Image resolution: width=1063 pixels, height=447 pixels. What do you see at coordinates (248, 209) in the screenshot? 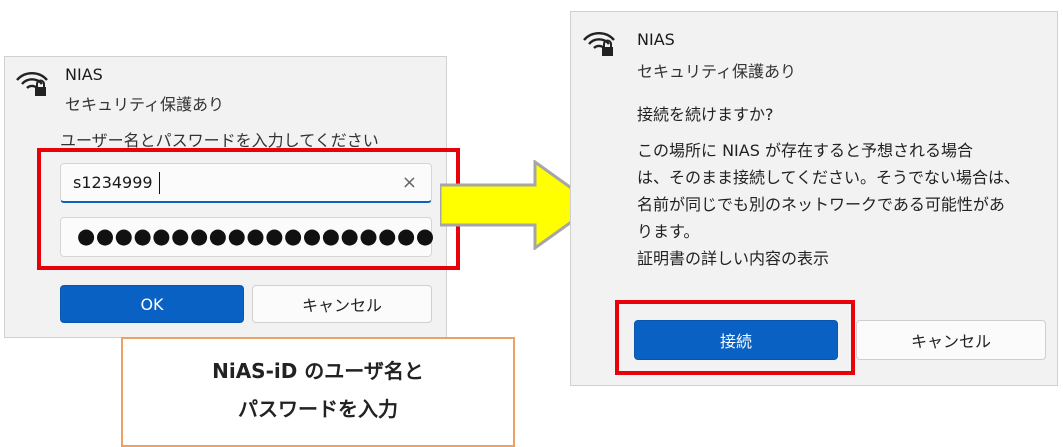
I see `credentials-highlight` at bounding box center [248, 209].